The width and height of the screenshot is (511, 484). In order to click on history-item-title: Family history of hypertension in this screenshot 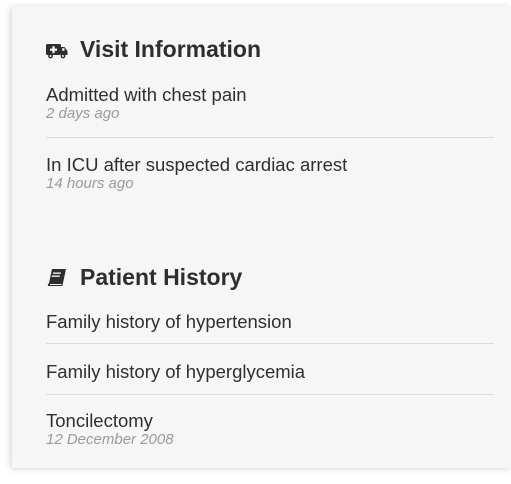, I will do `click(169, 321)`.